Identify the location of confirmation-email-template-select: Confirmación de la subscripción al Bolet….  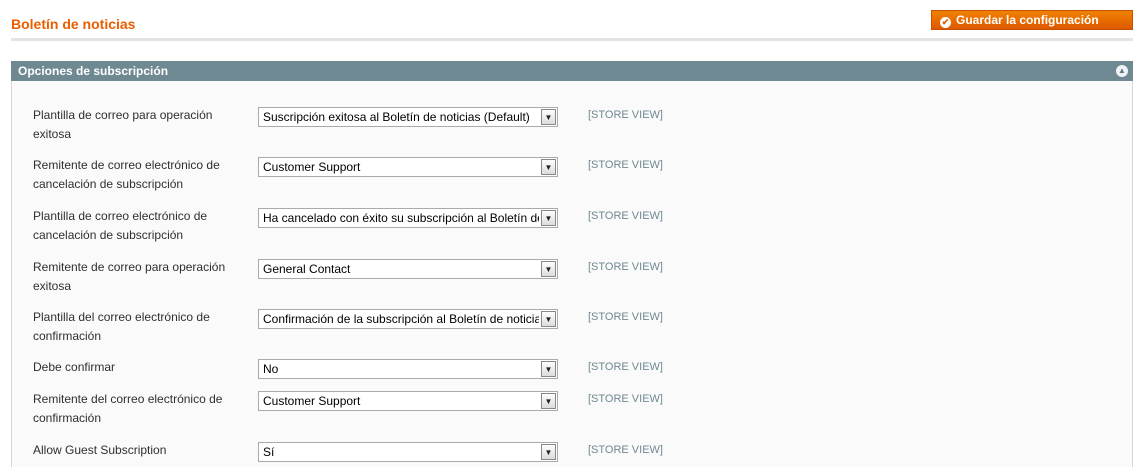
(408, 319).